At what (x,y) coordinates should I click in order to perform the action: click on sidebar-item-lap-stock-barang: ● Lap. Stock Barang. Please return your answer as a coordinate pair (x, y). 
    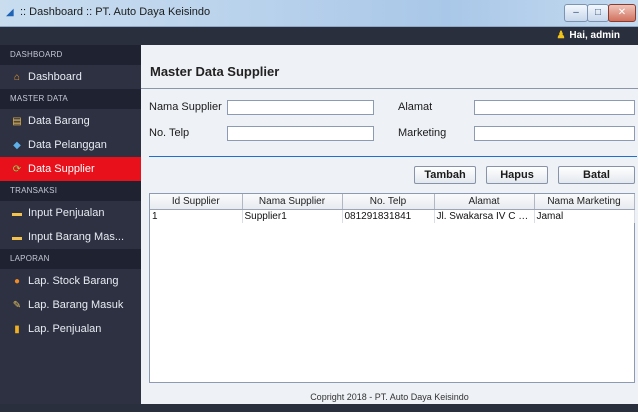
    Looking at the image, I should click on (70, 281).